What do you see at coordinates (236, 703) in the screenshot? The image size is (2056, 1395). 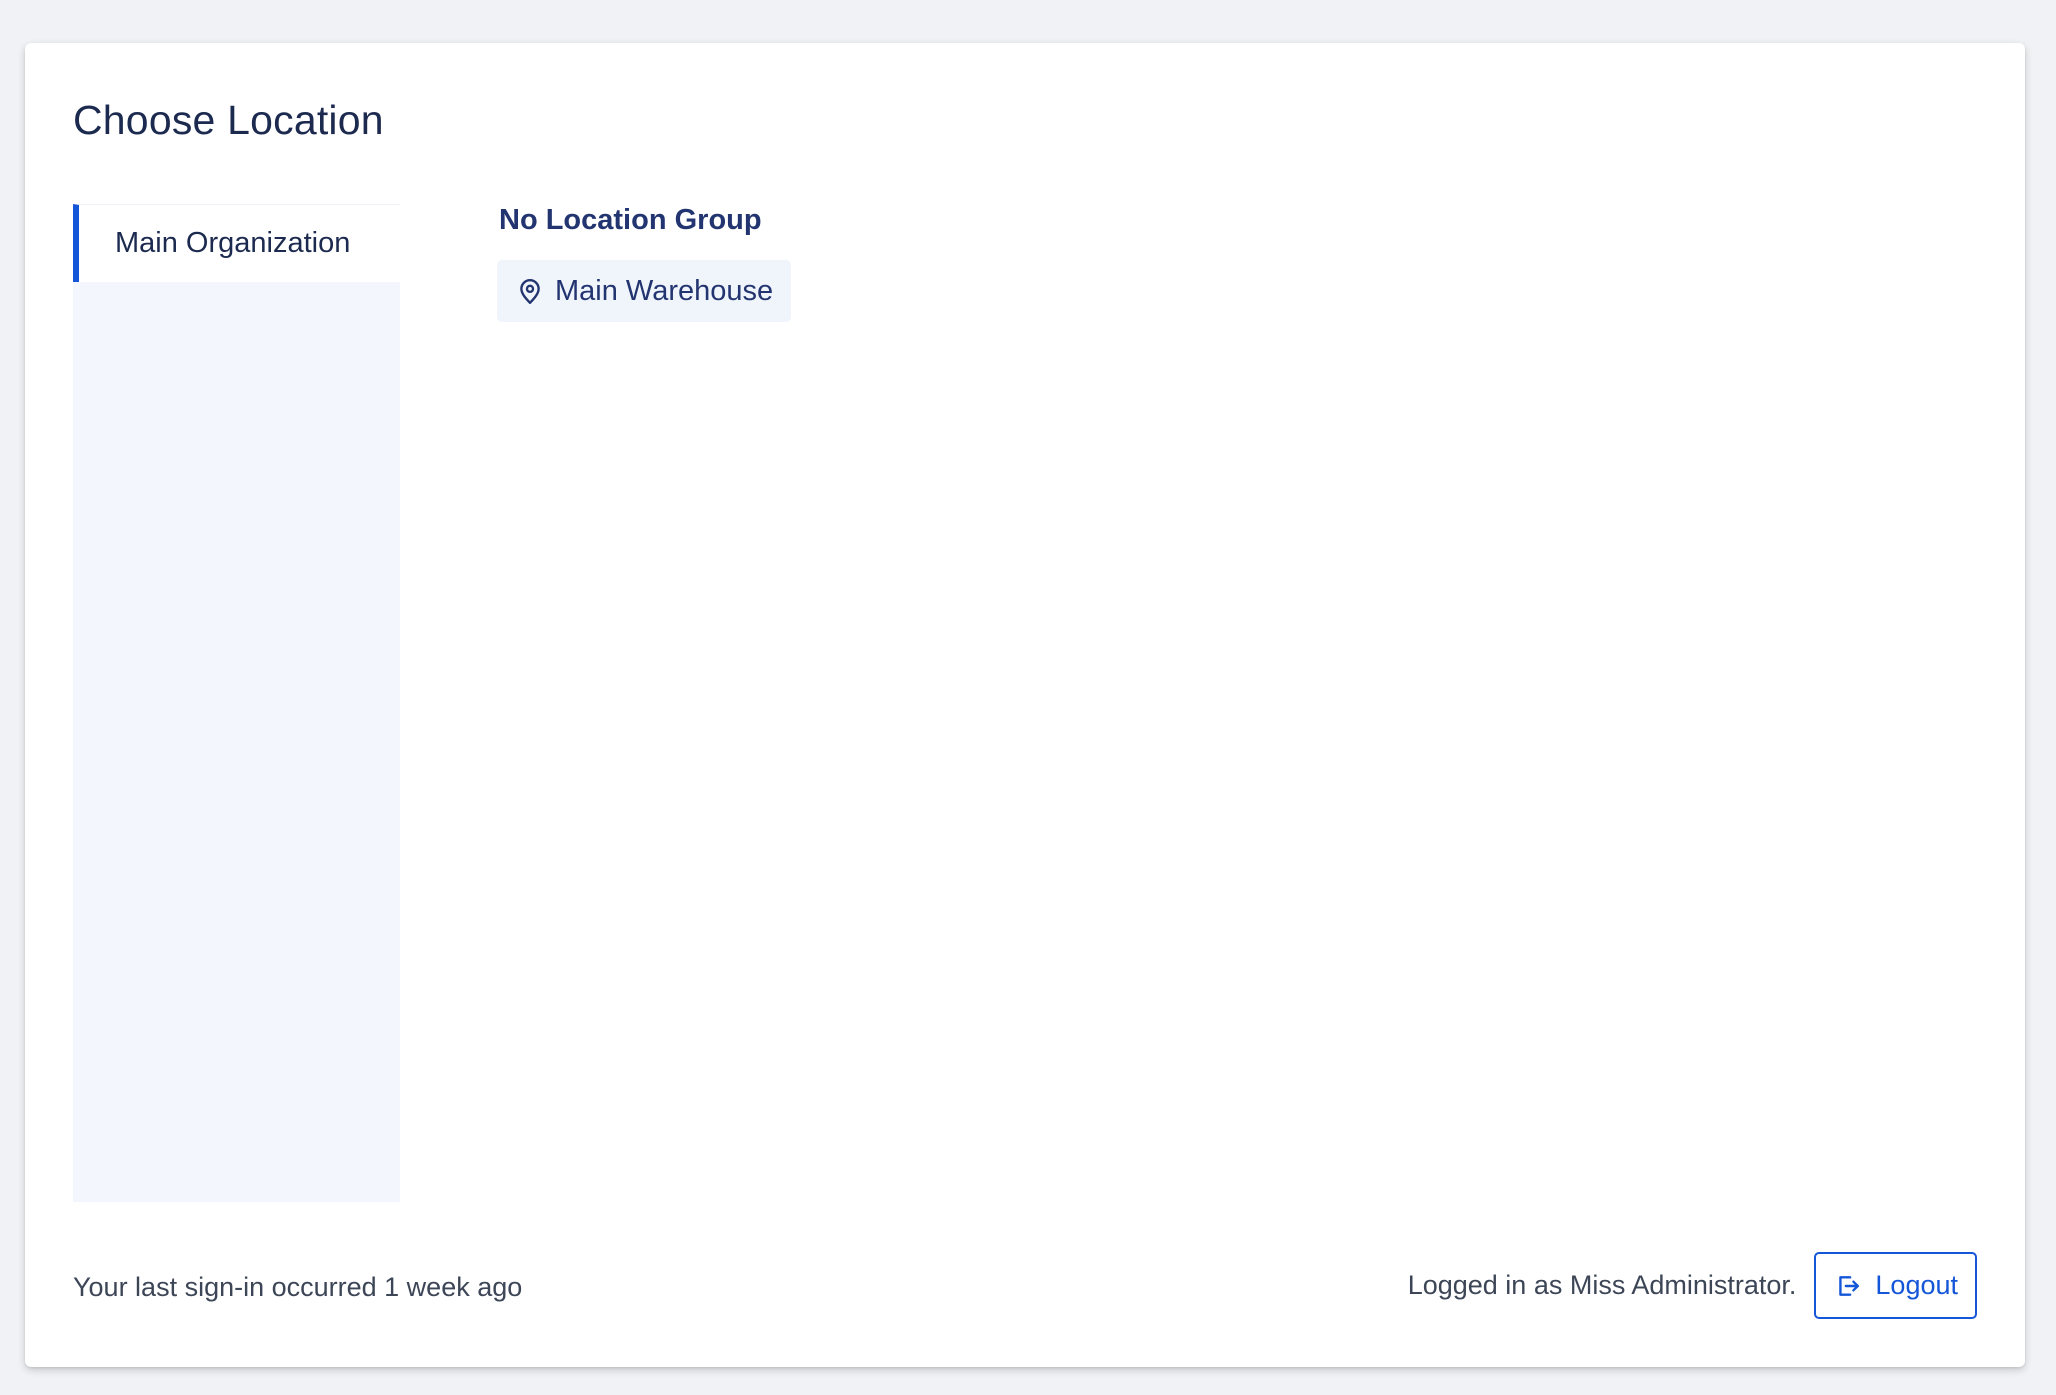 I see `organization-sidebar: Main Organization` at bounding box center [236, 703].